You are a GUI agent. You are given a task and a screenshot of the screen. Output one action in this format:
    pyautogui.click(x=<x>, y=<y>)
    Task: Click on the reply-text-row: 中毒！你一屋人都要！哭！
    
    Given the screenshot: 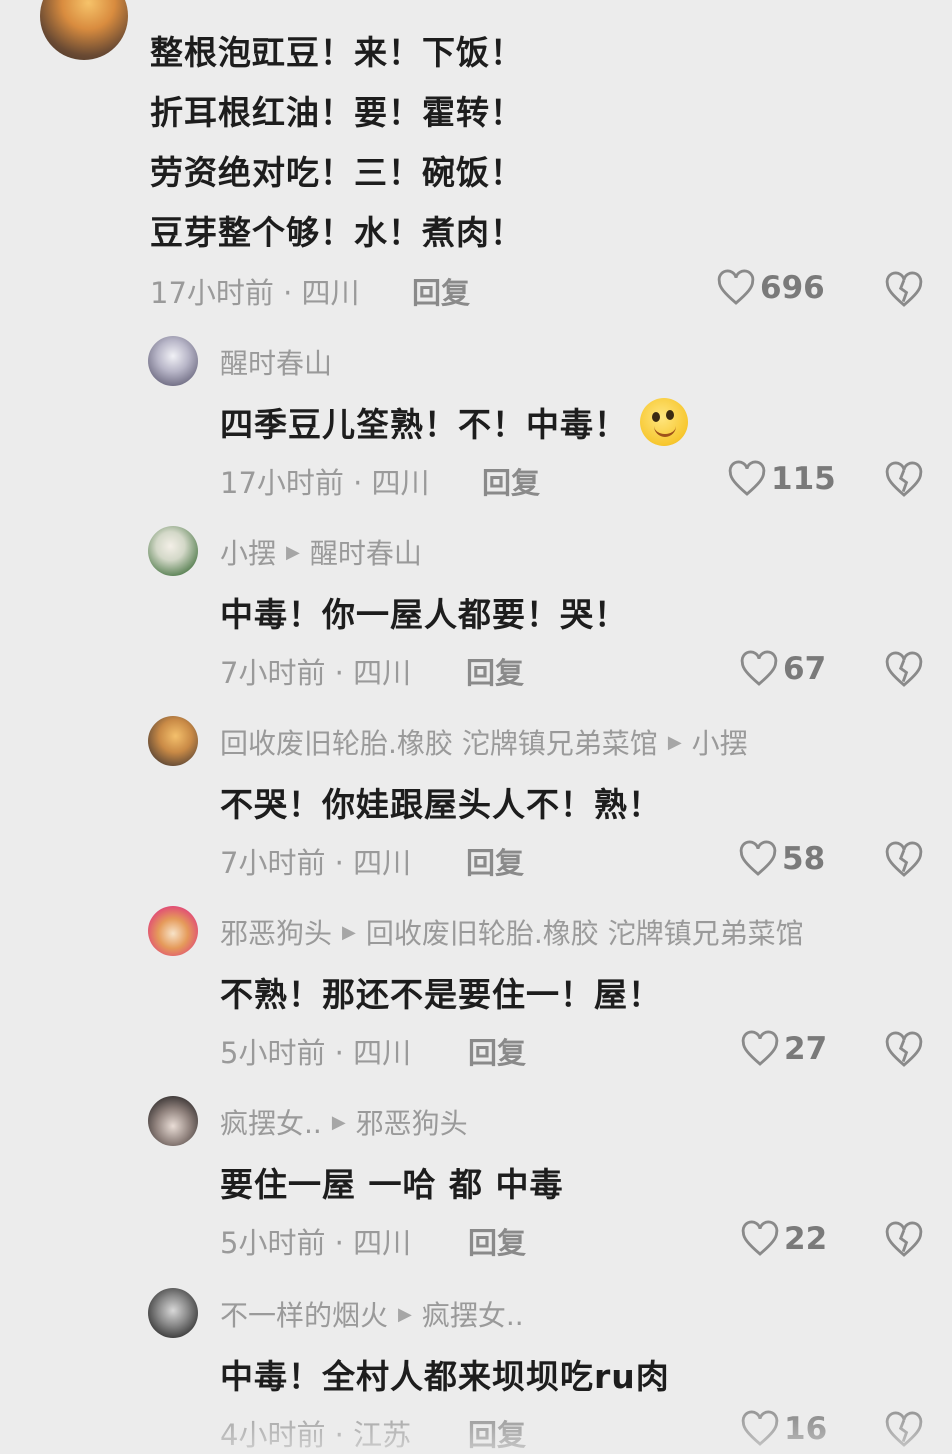 What is the action you would take?
    pyautogui.click(x=424, y=612)
    